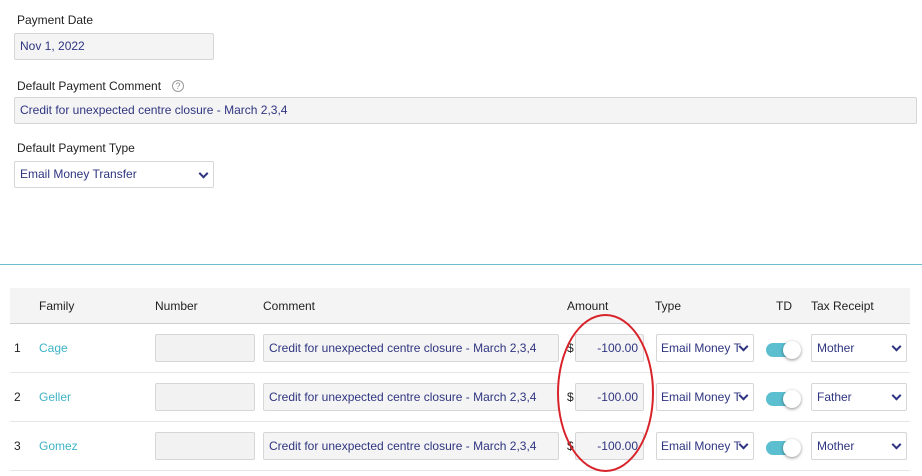 The height and width of the screenshot is (476, 922). What do you see at coordinates (76, 148) in the screenshot?
I see `default-type-label: Default Payment Type` at bounding box center [76, 148].